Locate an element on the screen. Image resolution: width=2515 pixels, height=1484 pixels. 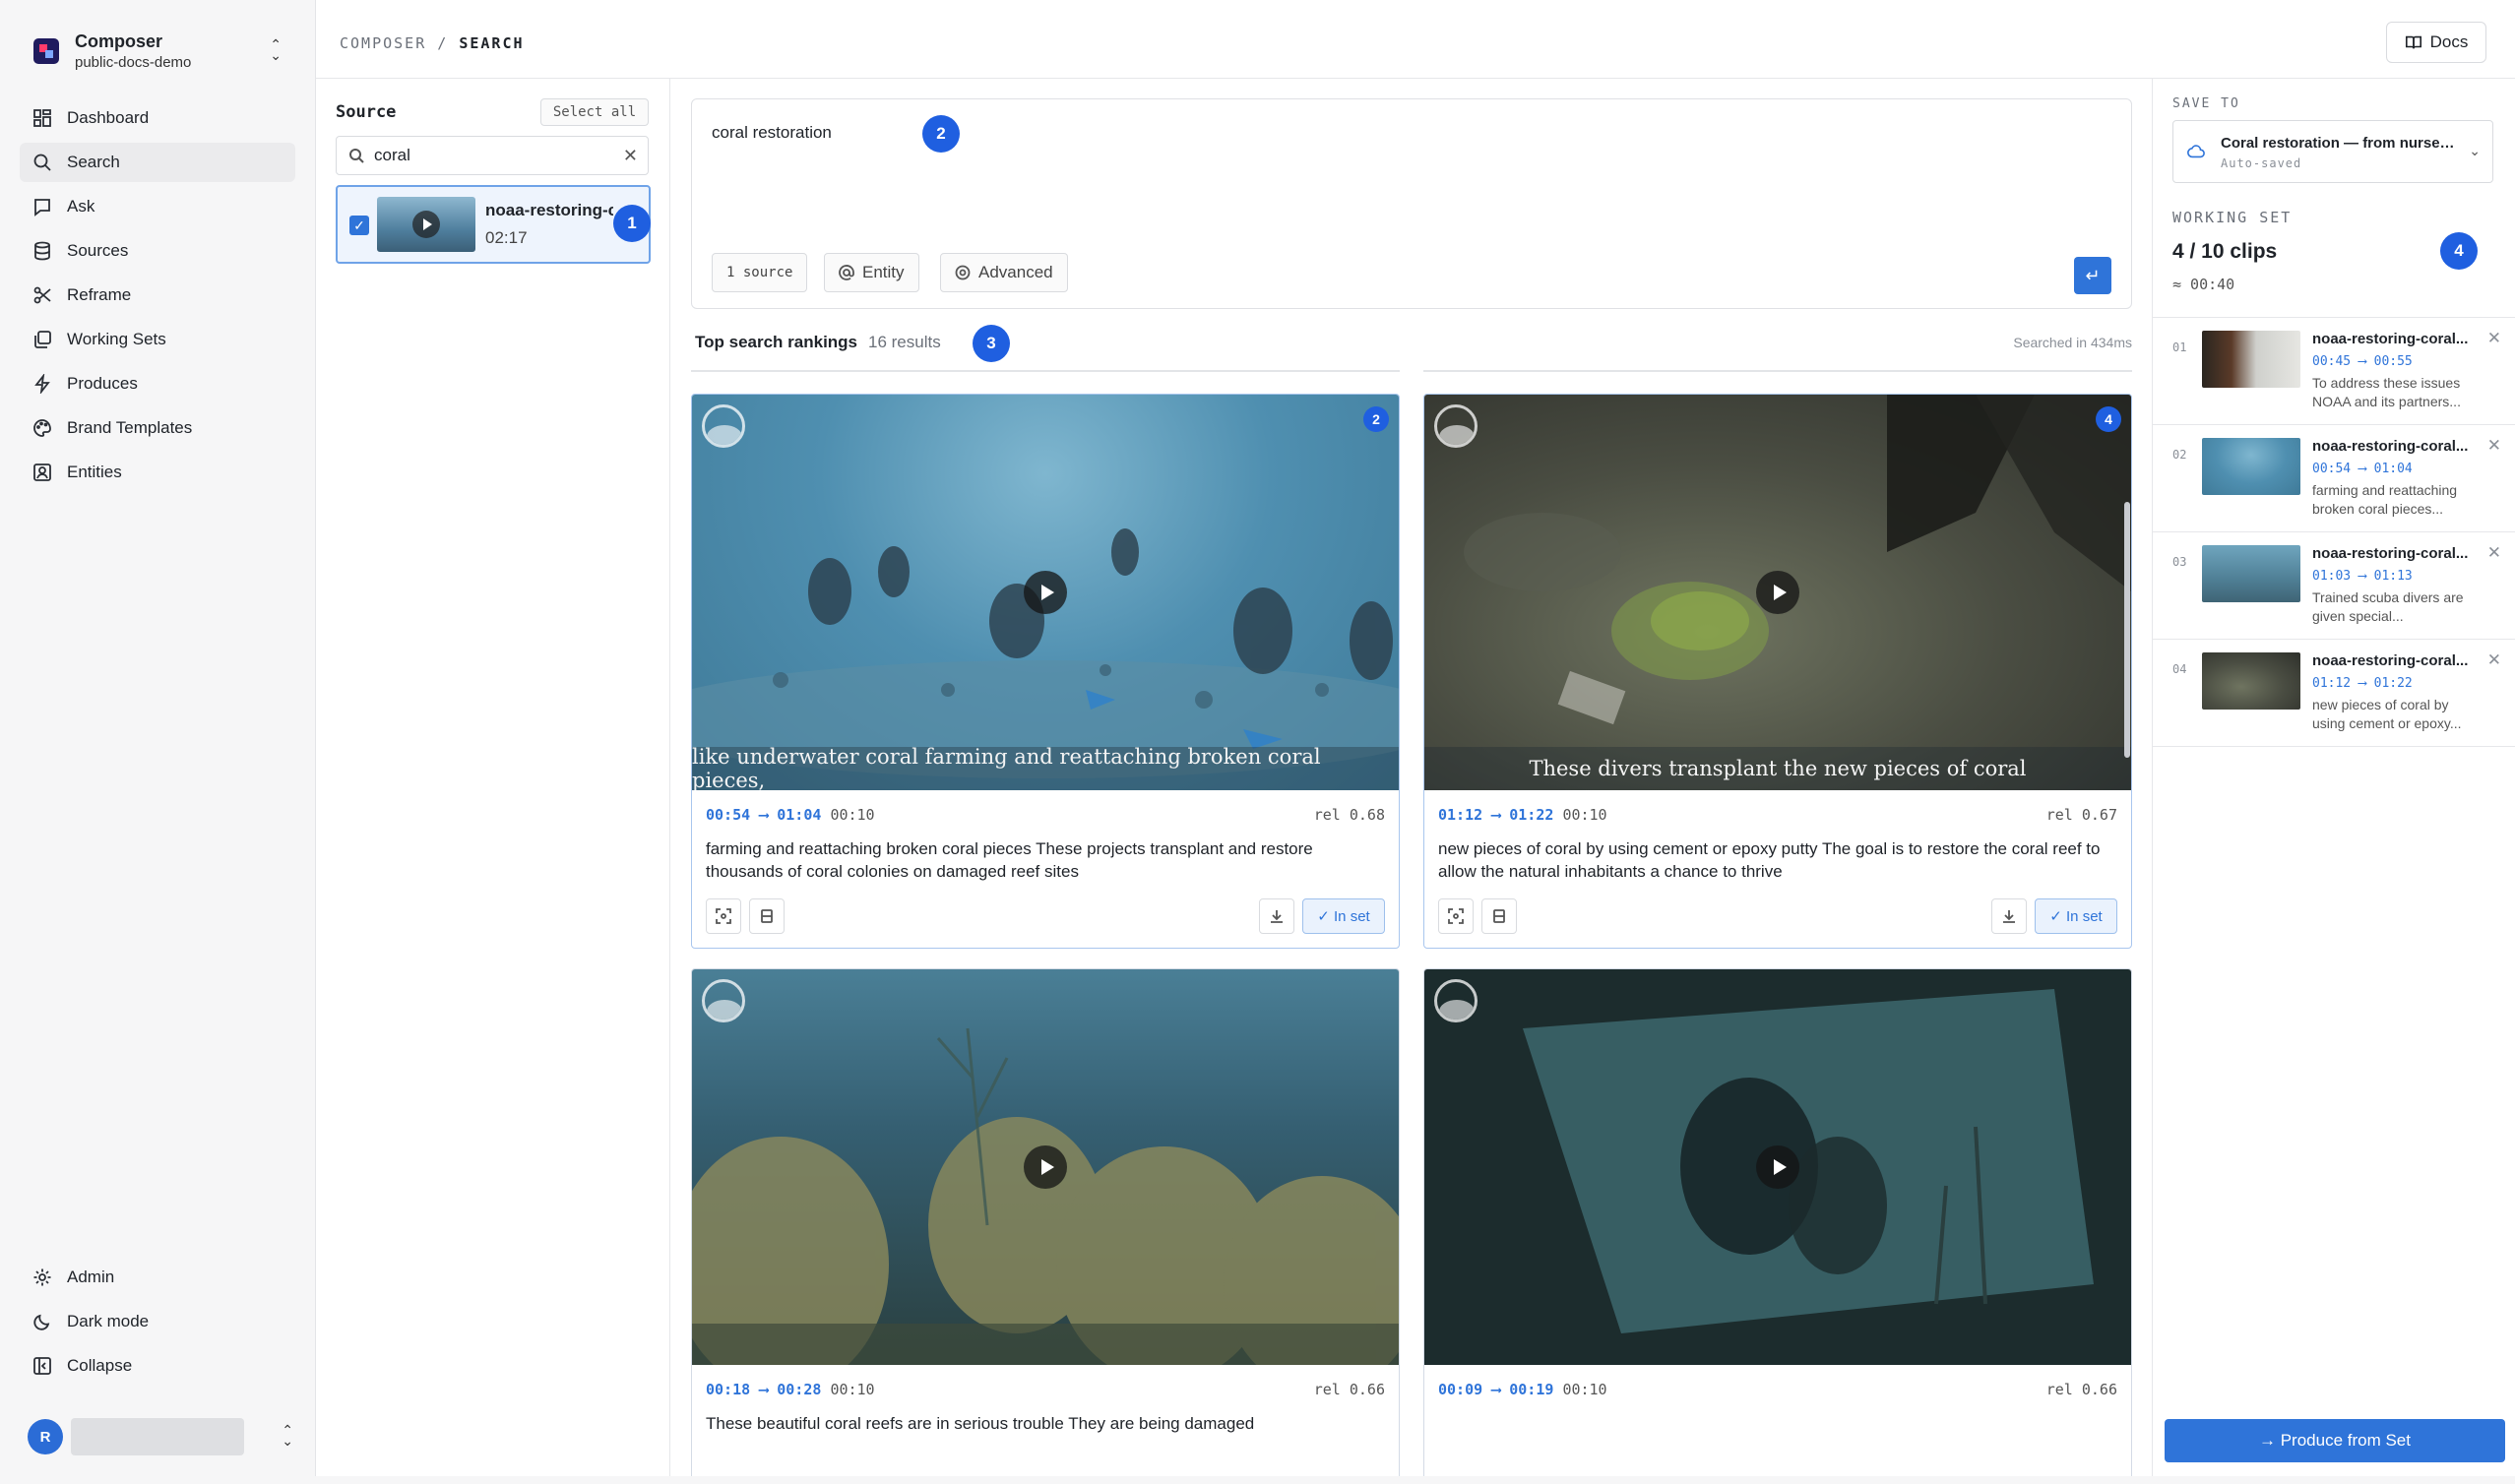
rankings-title: Top search rankings is located at coordinates (776, 342).